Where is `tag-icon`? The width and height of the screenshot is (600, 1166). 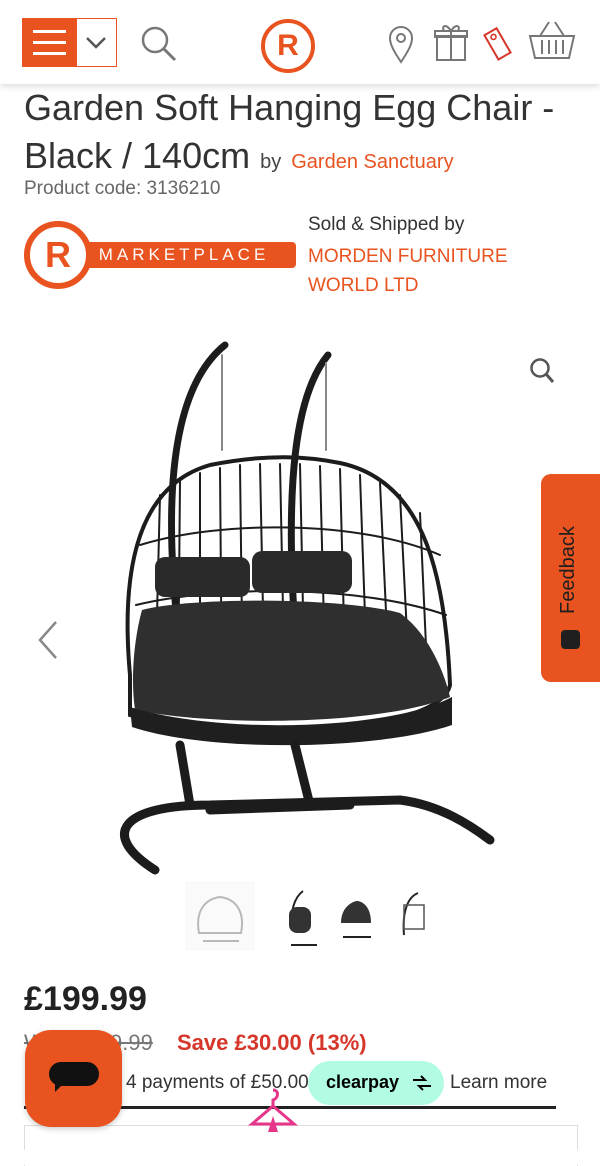
tag-icon is located at coordinates (497, 43).